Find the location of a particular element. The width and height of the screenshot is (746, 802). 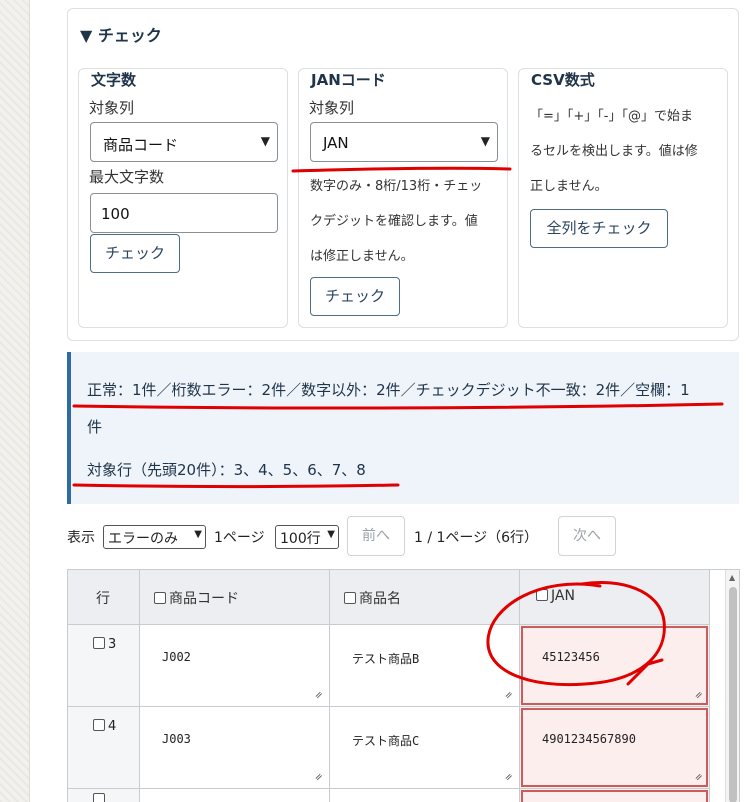

show-label: 表示 is located at coordinates (81, 538).